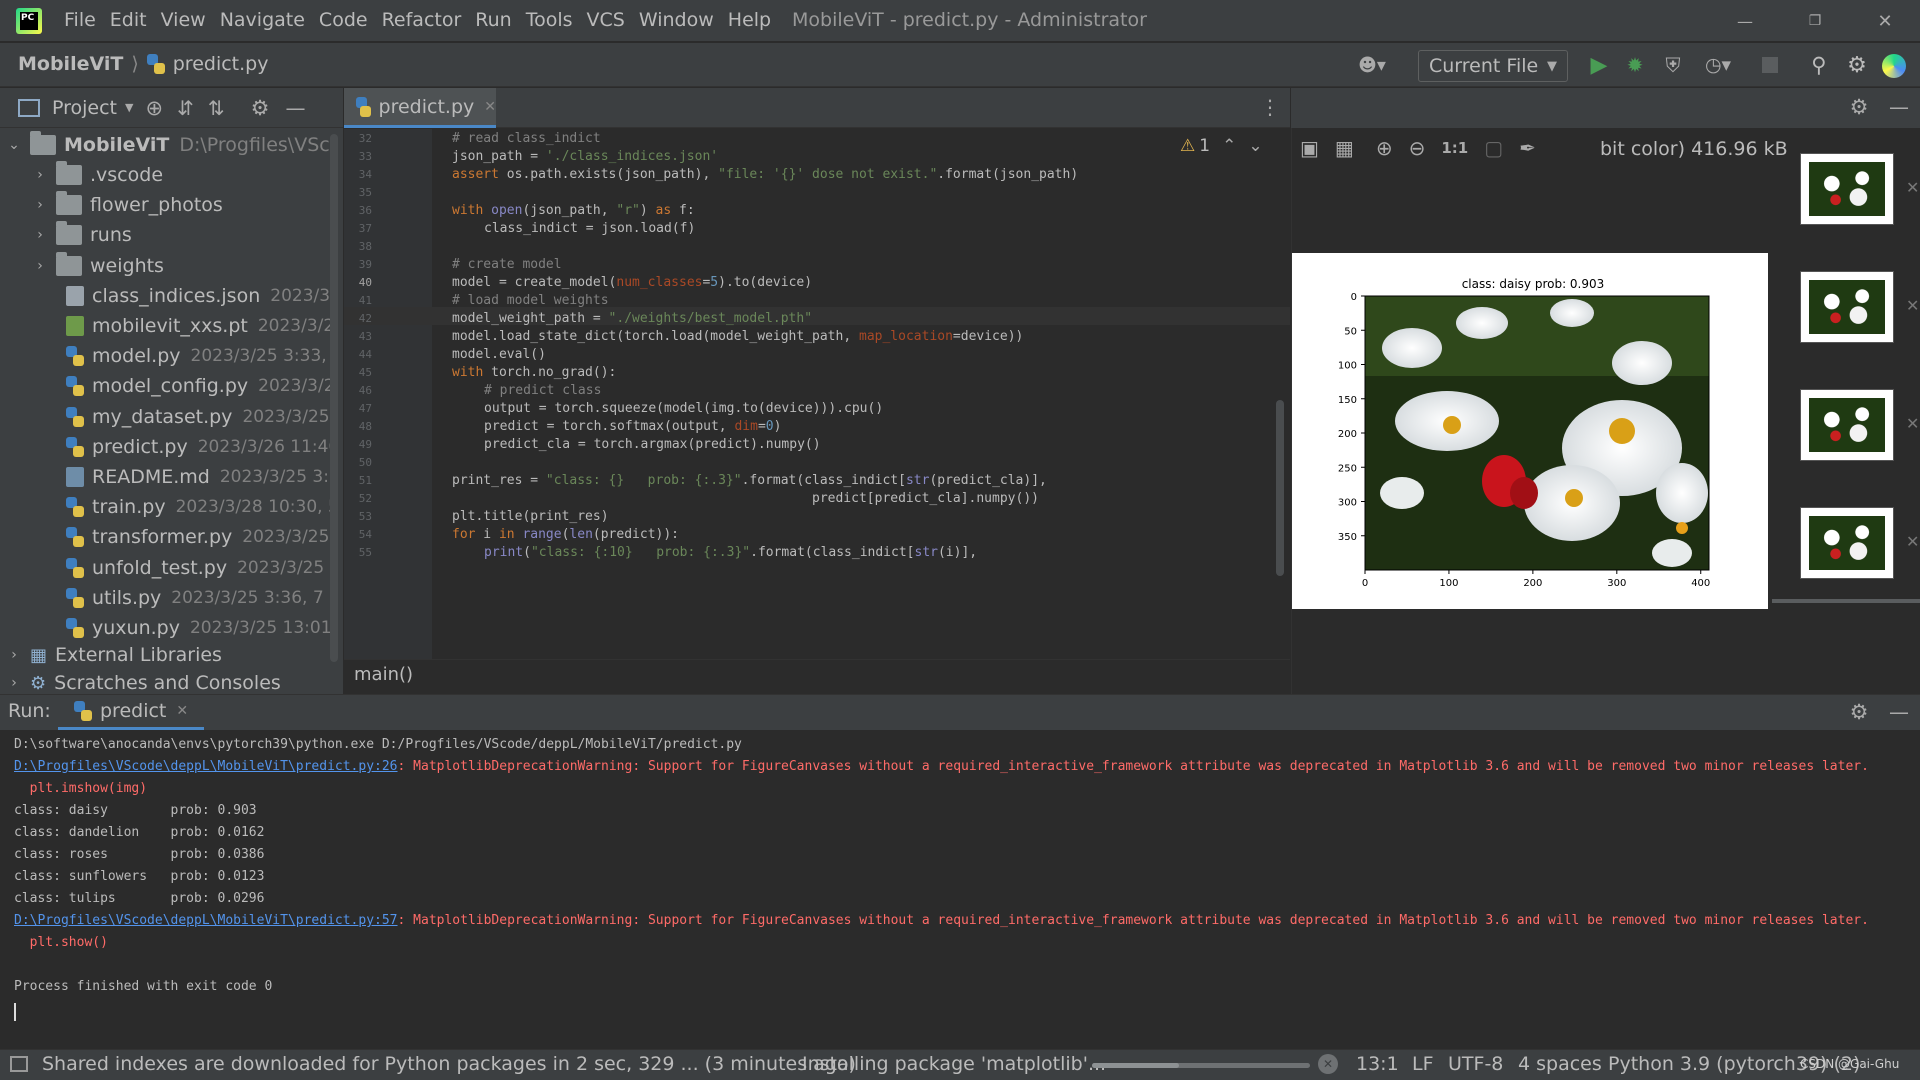  I want to click on tree-folder: › weights, so click(99, 266).